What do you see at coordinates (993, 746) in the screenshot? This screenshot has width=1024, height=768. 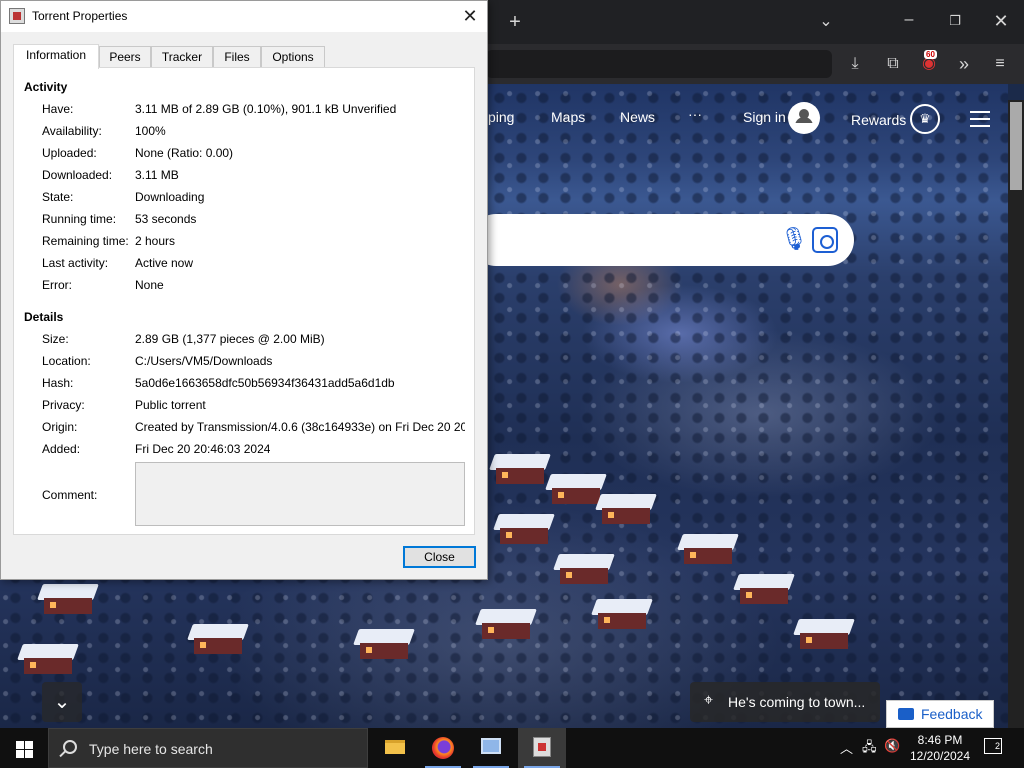 I see `notification-center-icon: 2` at bounding box center [993, 746].